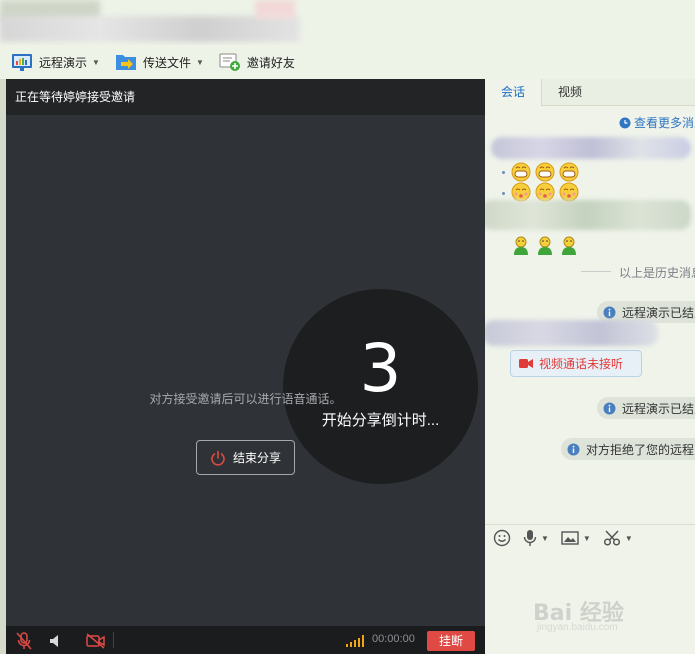  Describe the element at coordinates (230, 62) in the screenshot. I see `invite-friend-icon` at that location.